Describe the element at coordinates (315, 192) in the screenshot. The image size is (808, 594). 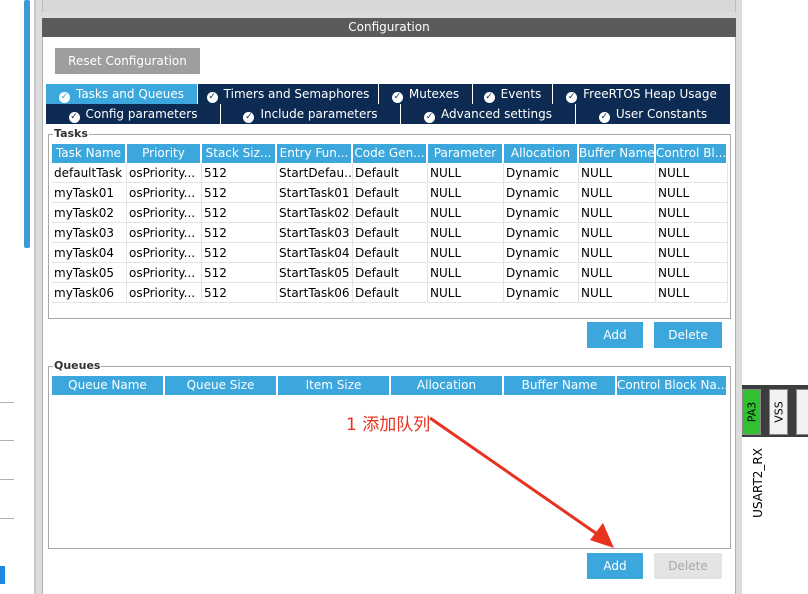
I see `table-cell: StartTask01` at that location.